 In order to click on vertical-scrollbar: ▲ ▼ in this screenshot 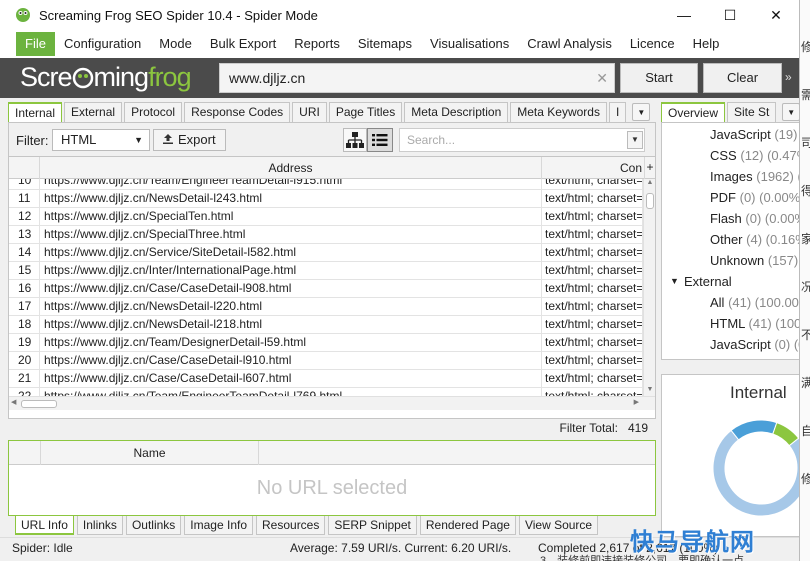, I will do `click(649, 287)`.